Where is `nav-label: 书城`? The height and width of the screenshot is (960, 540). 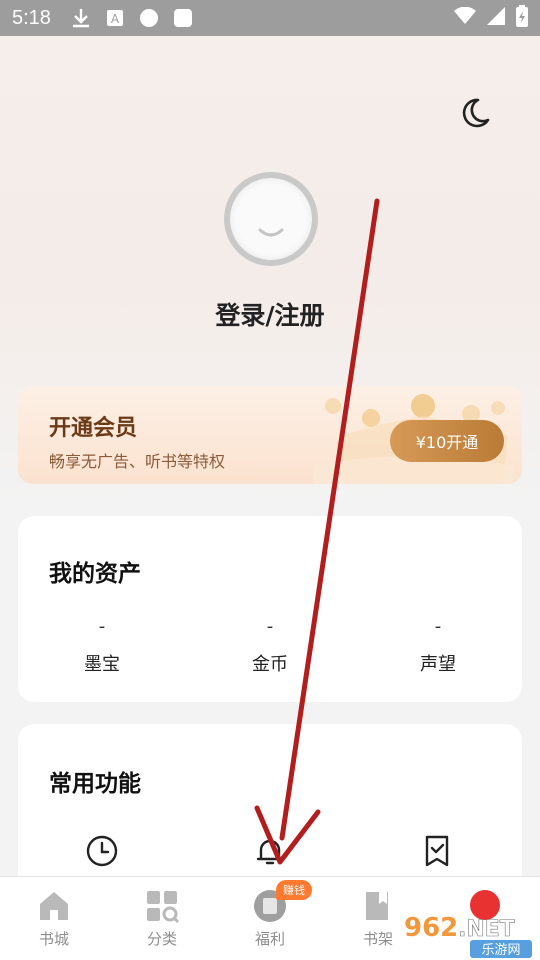 nav-label: 书城 is located at coordinates (53, 939).